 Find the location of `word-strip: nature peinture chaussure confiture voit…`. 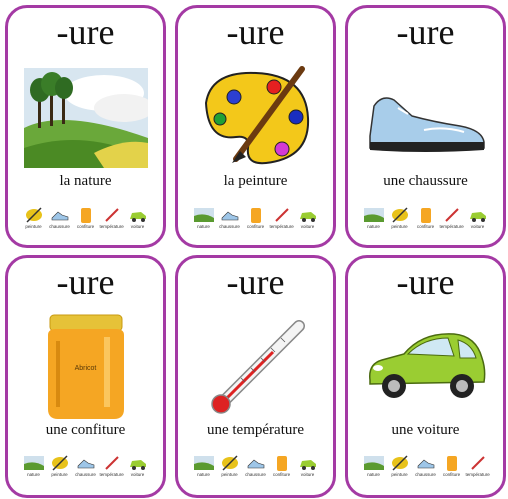

word-strip: nature peinture chaussure confiture voit… is located at coordinates (255, 466).